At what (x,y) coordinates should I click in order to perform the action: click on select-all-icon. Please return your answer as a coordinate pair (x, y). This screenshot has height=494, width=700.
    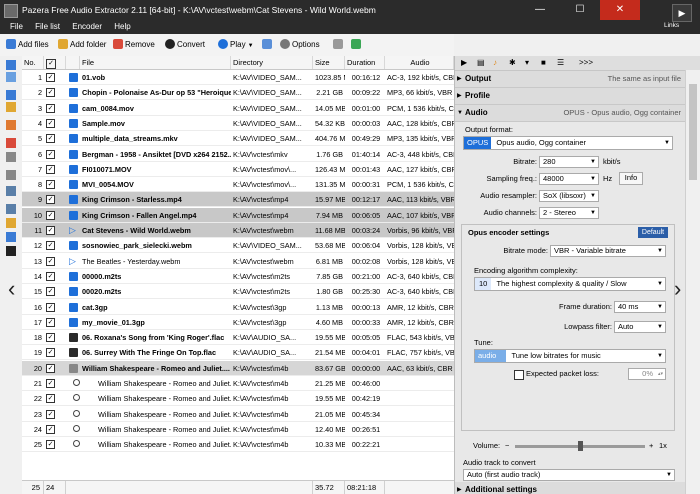
    Looking at the image, I should click on (11, 65).